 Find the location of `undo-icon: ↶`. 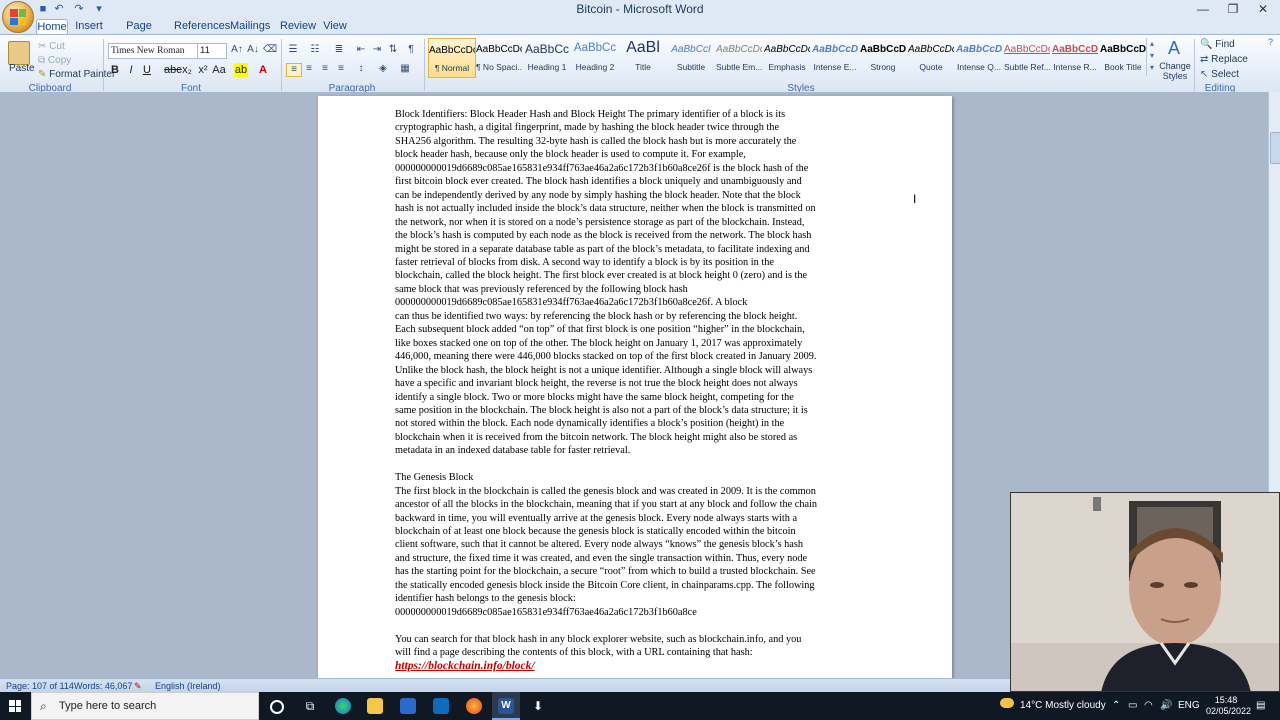

undo-icon: ↶ is located at coordinates (59, 9).